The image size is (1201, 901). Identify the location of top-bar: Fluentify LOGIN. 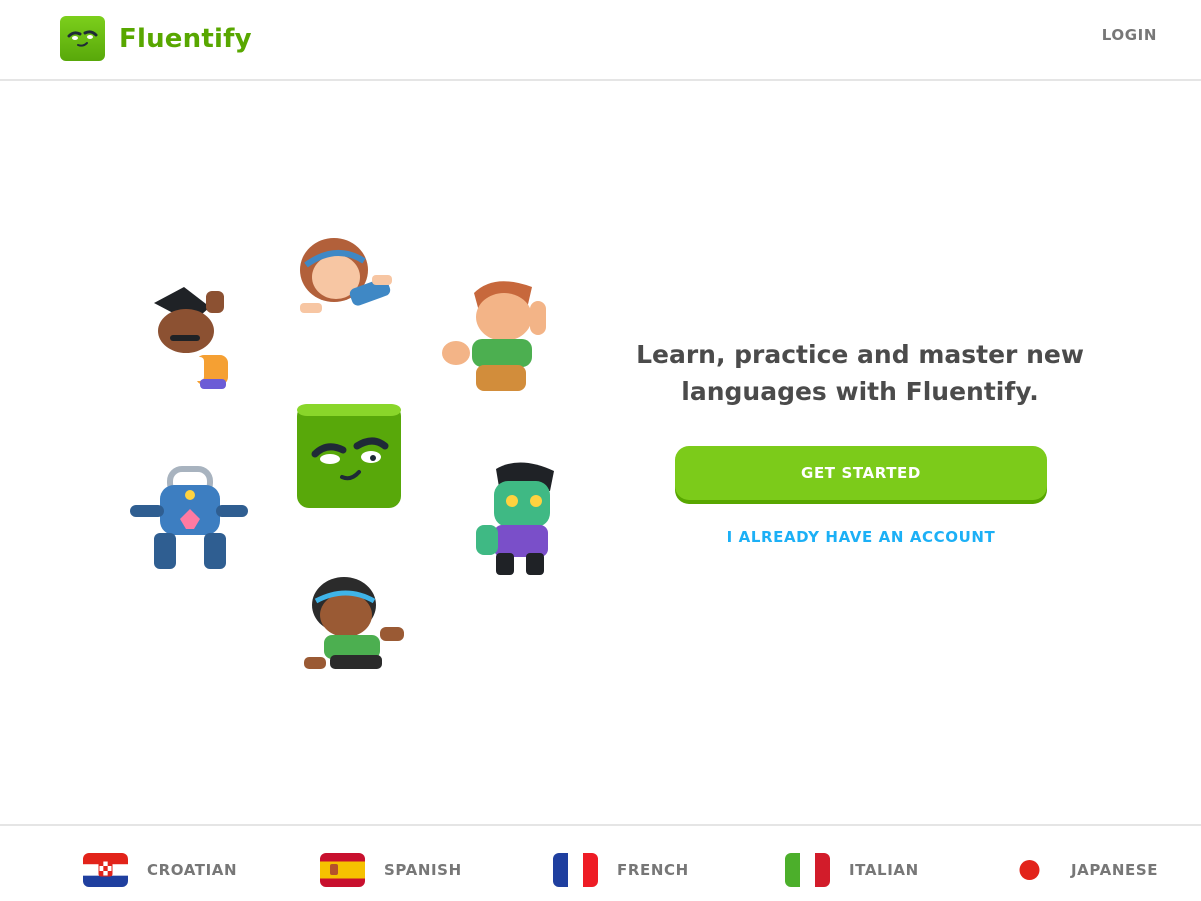
(600, 40).